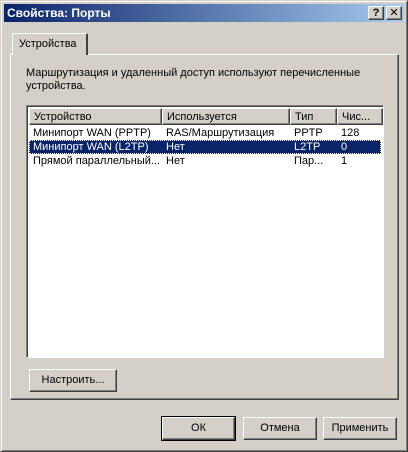 The width and height of the screenshot is (408, 452). What do you see at coordinates (59, 13) in the screenshot?
I see `window-title: Свойства: Порты` at bounding box center [59, 13].